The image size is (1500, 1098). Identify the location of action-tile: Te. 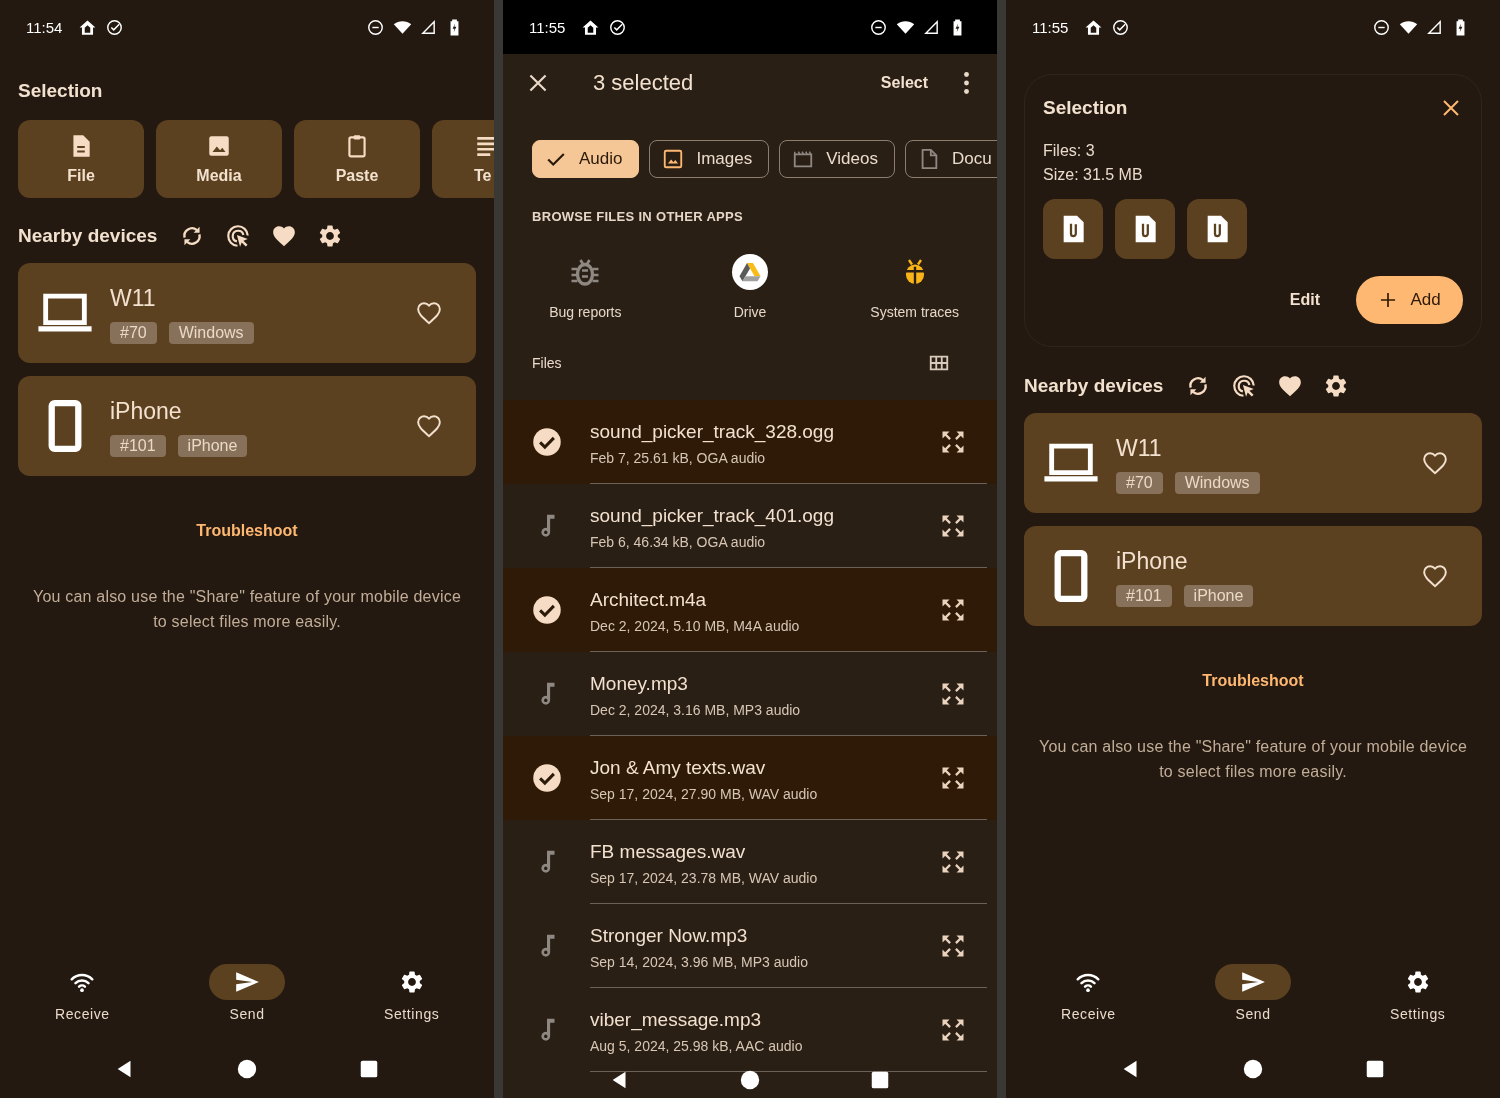
(463, 159).